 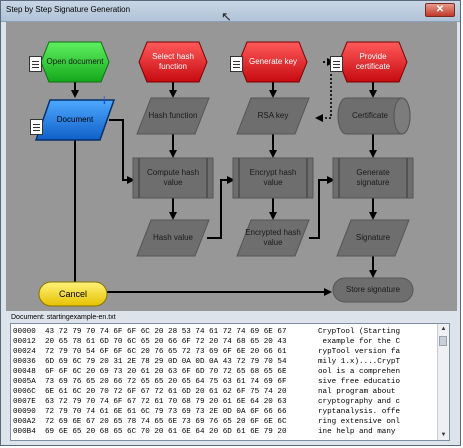 I want to click on scroll-up-arrow-icon: ▲, so click(x=443, y=329).